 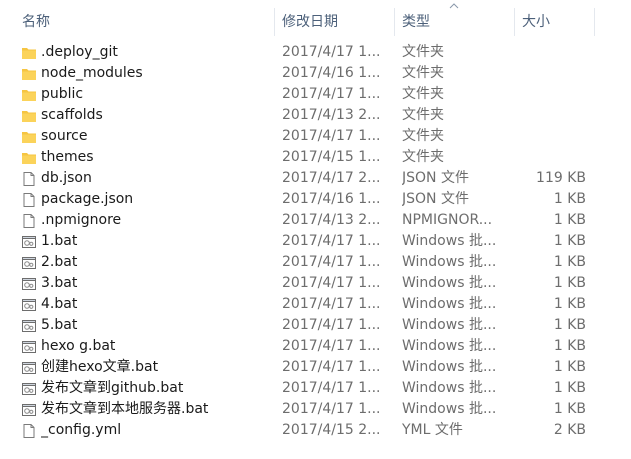 I want to click on file-row: node_modules 2017/4/16 1... 文件夹, so click(x=315, y=73).